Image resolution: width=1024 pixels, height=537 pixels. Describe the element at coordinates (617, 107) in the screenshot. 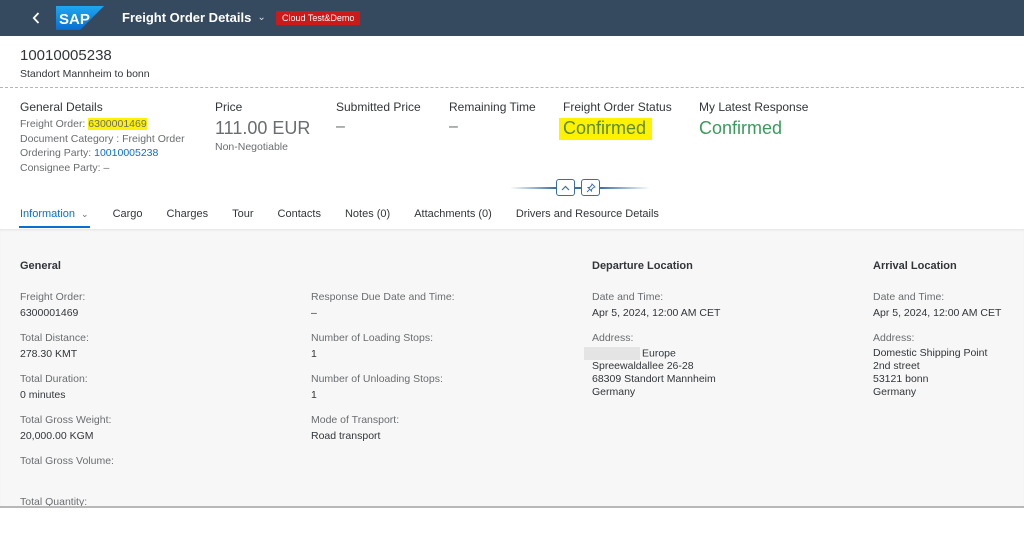

I see `freight-order-status-label: Freight Order Status` at that location.